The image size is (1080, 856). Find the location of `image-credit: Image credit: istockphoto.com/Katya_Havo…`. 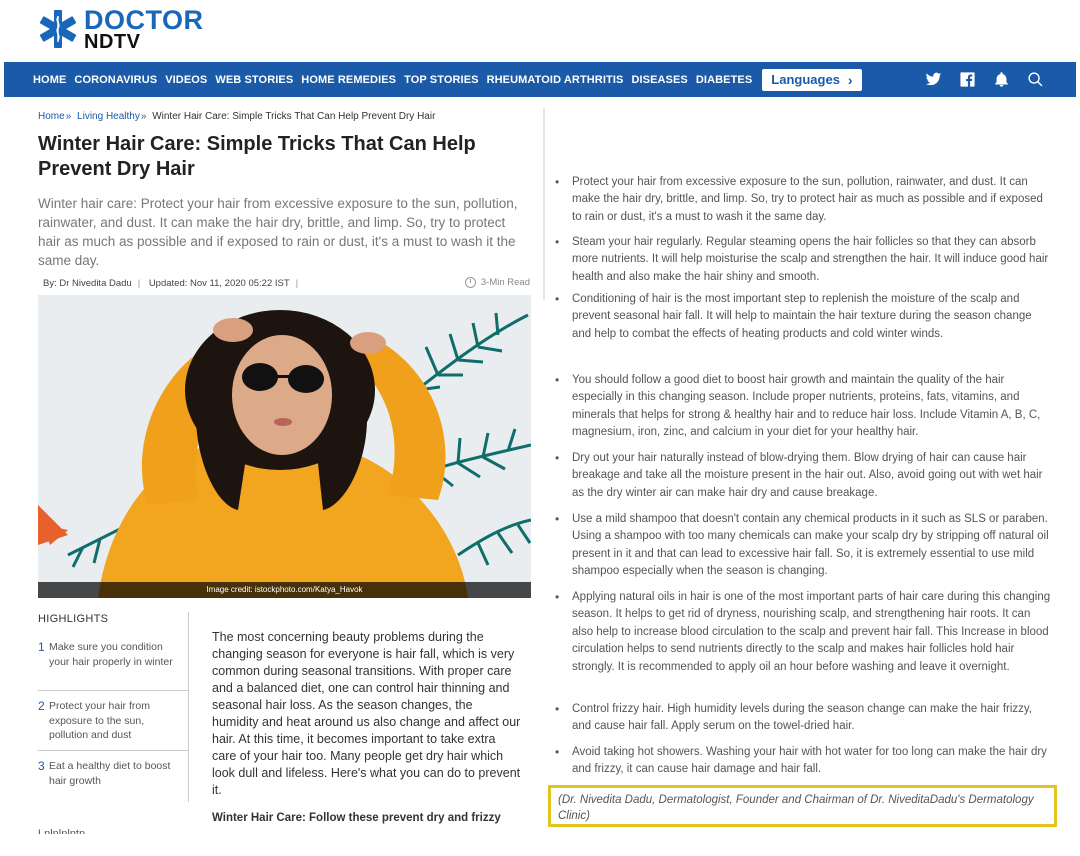

image-credit: Image credit: istockphoto.com/Katya_Havo… is located at coordinates (284, 590).